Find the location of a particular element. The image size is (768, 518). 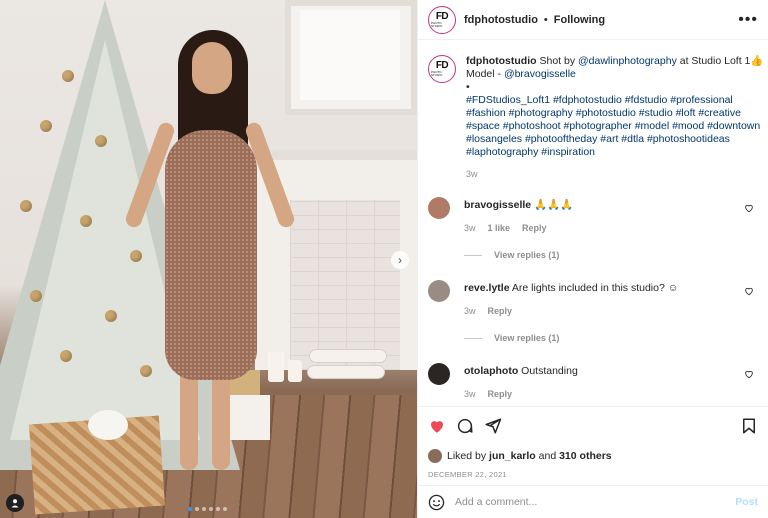

comment-content: Outstanding is located at coordinates (549, 371).